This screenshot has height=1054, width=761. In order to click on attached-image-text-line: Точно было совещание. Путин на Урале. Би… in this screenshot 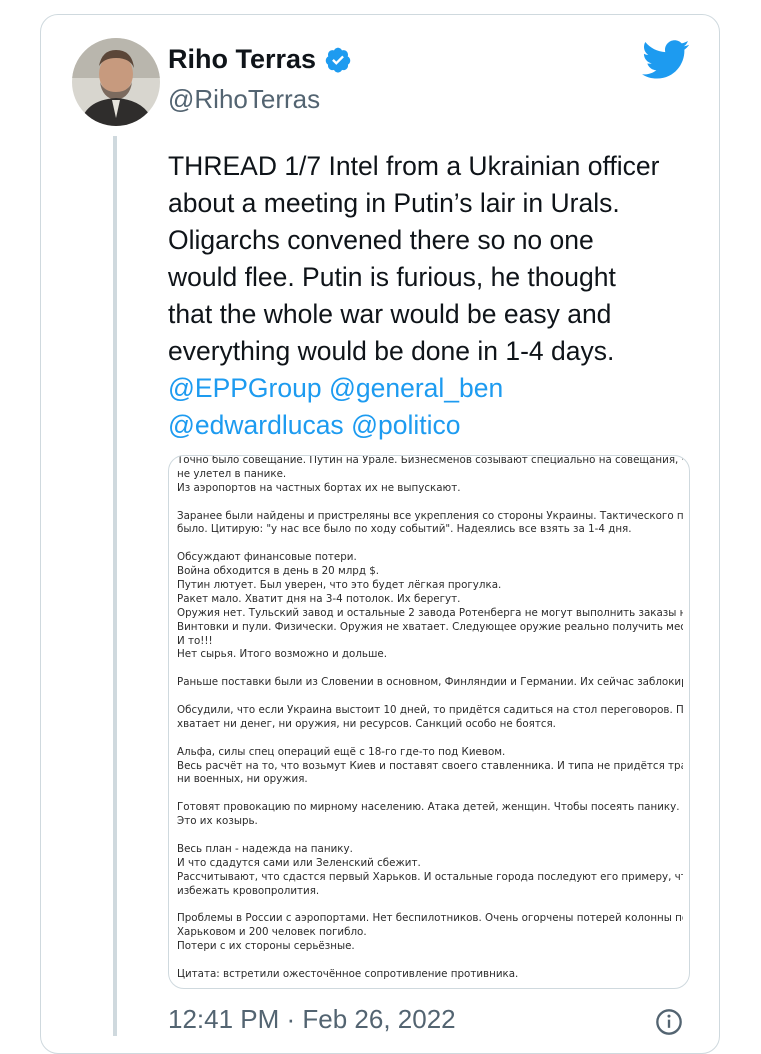, I will do `click(430, 460)`.